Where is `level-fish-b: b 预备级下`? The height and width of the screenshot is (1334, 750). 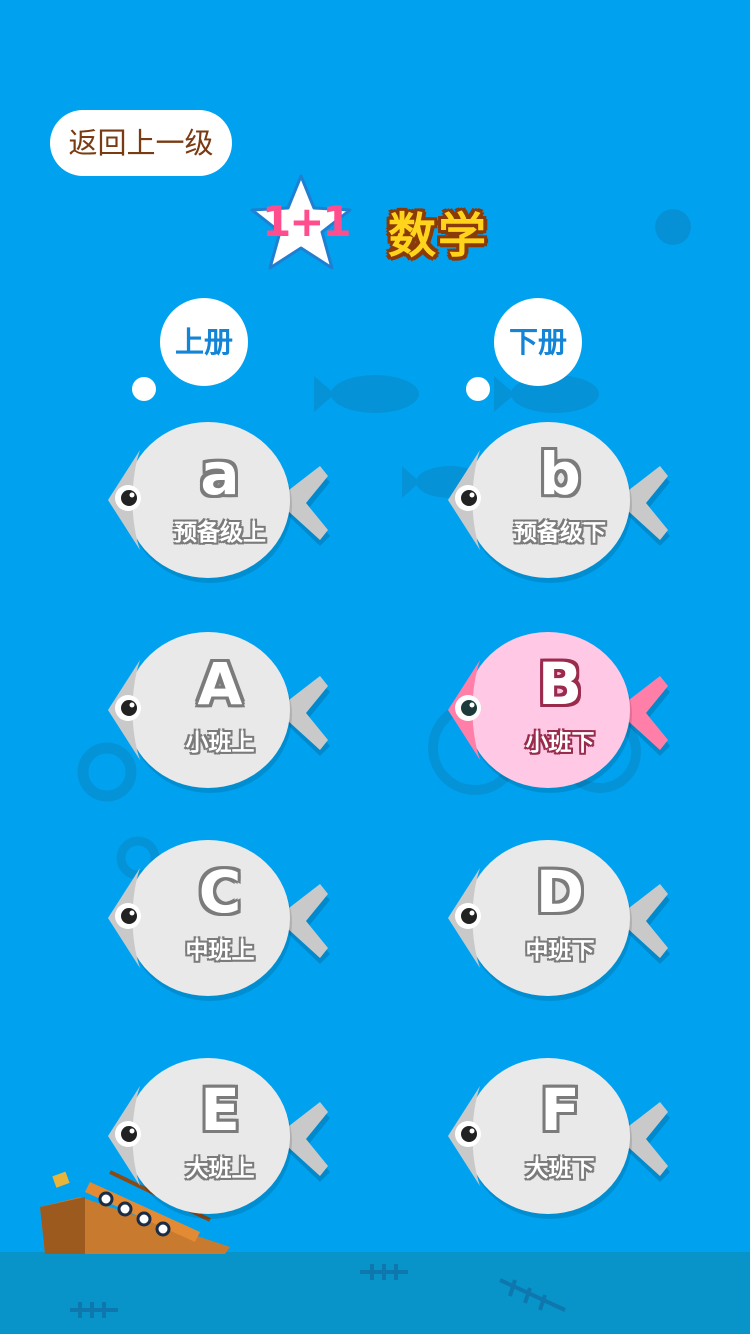
level-fish-b: b 预备级下 is located at coordinates (555, 505).